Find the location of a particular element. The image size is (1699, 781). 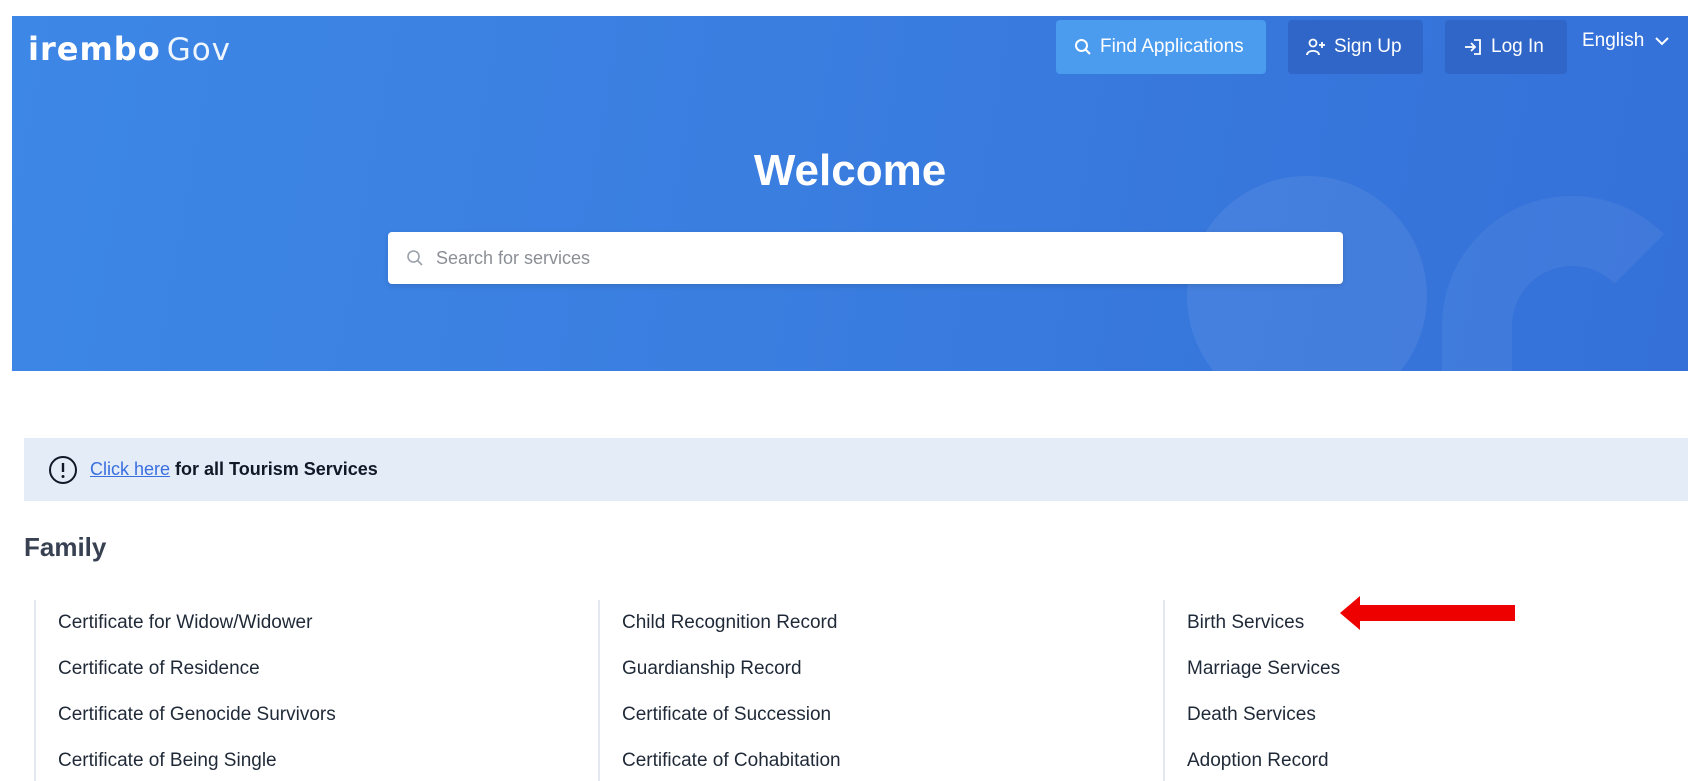

search-bar is located at coordinates (865, 258).